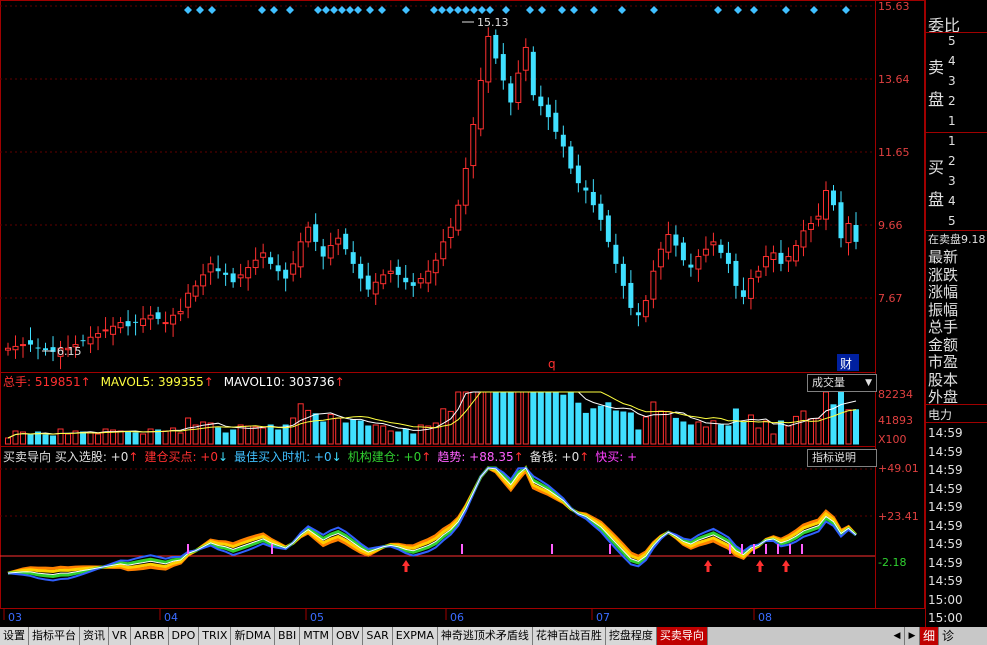 The width and height of the screenshot is (987, 645). Describe the element at coordinates (316, 636) in the screenshot. I see `tab-MTM: MTM` at that location.